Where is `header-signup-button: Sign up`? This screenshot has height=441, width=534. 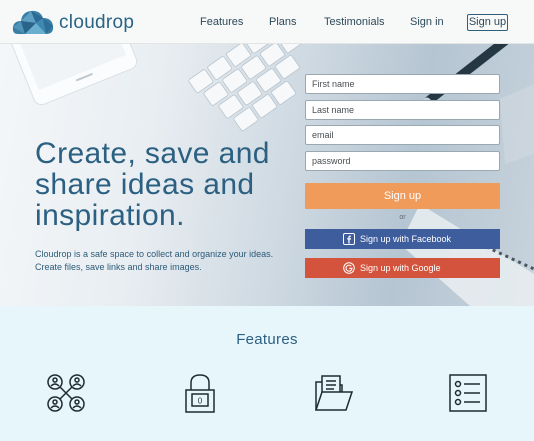 header-signup-button: Sign up is located at coordinates (487, 22).